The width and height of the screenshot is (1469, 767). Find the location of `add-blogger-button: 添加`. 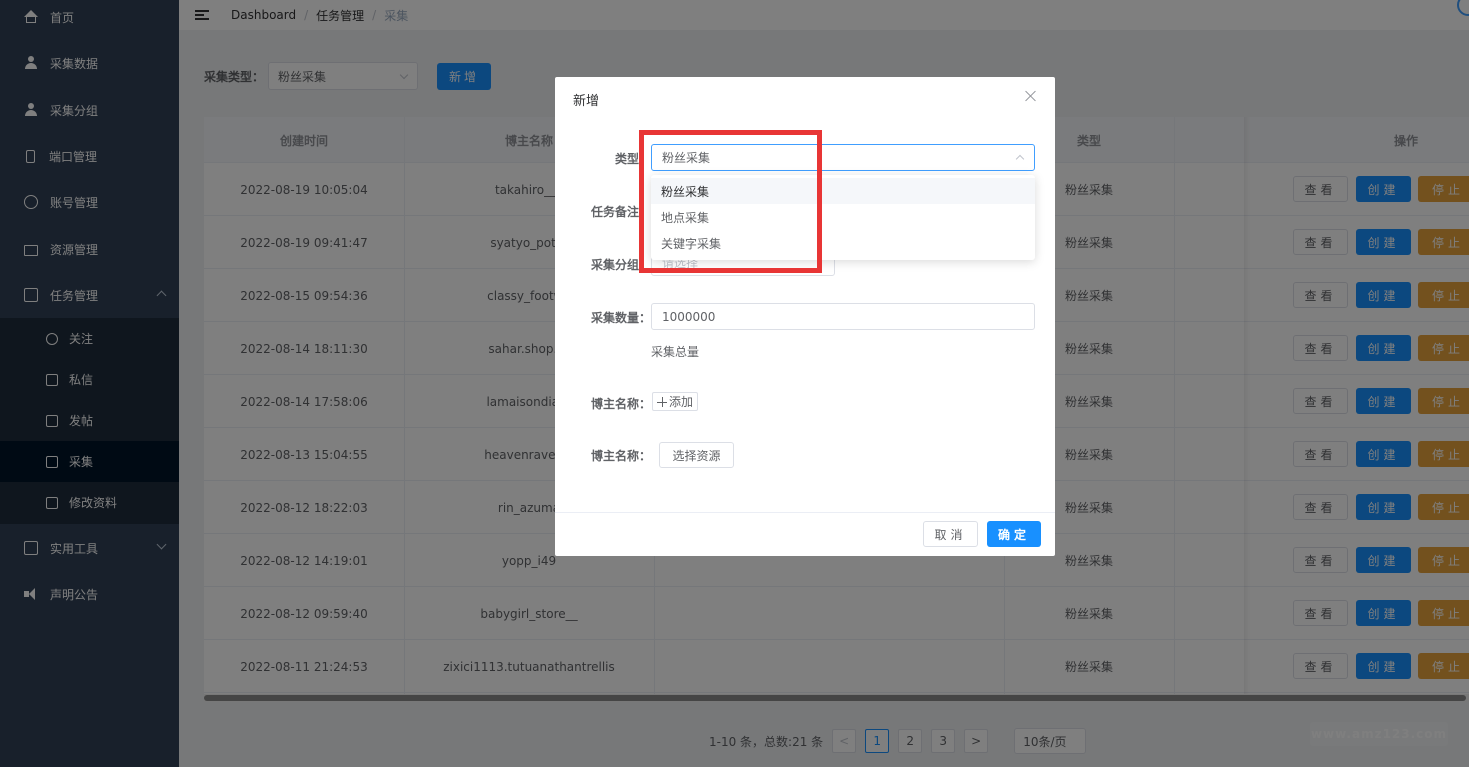

add-blogger-button: 添加 is located at coordinates (675, 401).